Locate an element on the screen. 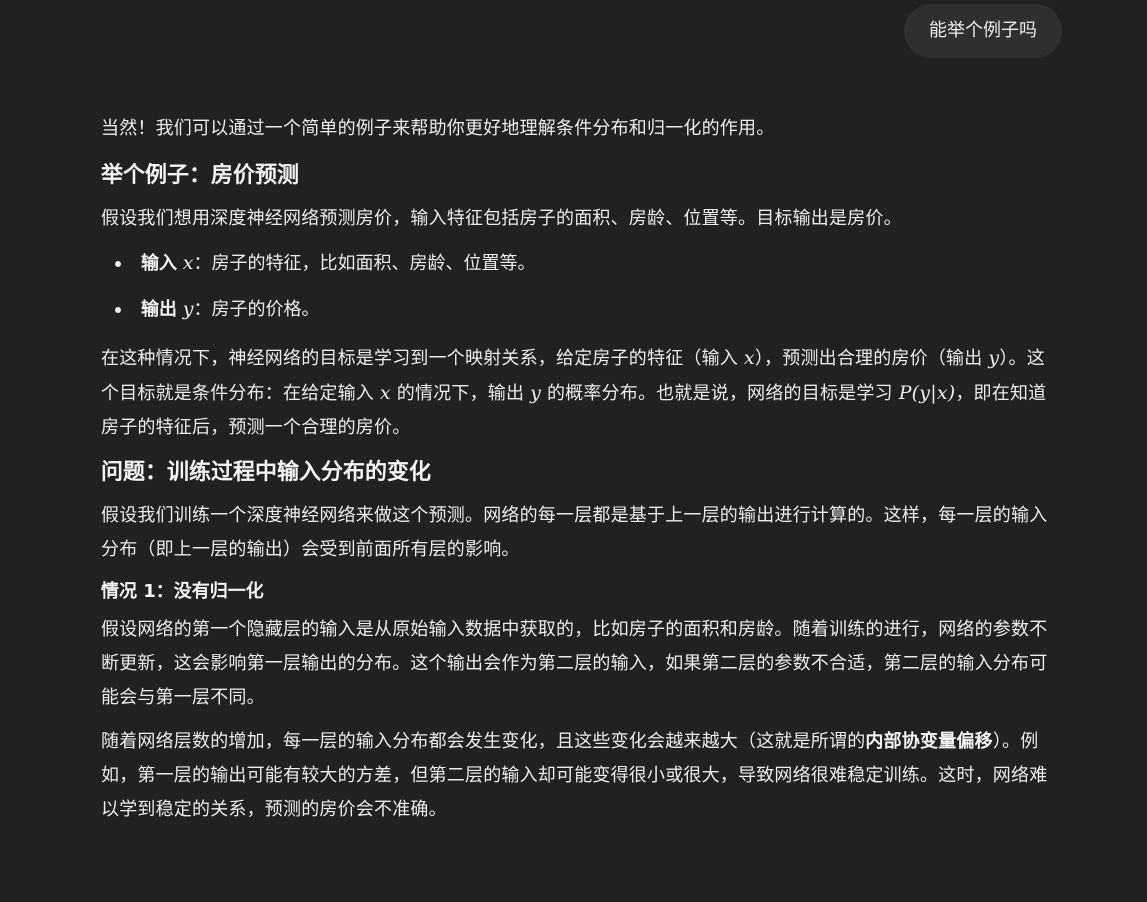 This screenshot has height=902, width=1147. user-message-bubble: 能举个例子吗 is located at coordinates (983, 31).